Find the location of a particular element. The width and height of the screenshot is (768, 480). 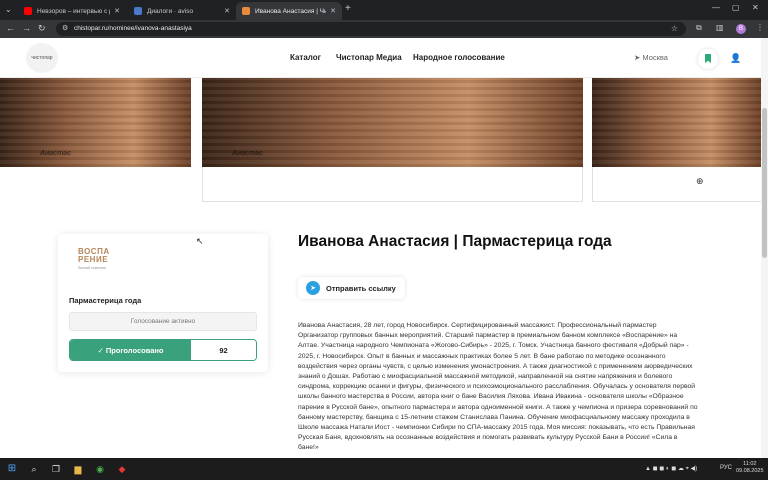

app-icon: ◆ is located at coordinates (122, 469).